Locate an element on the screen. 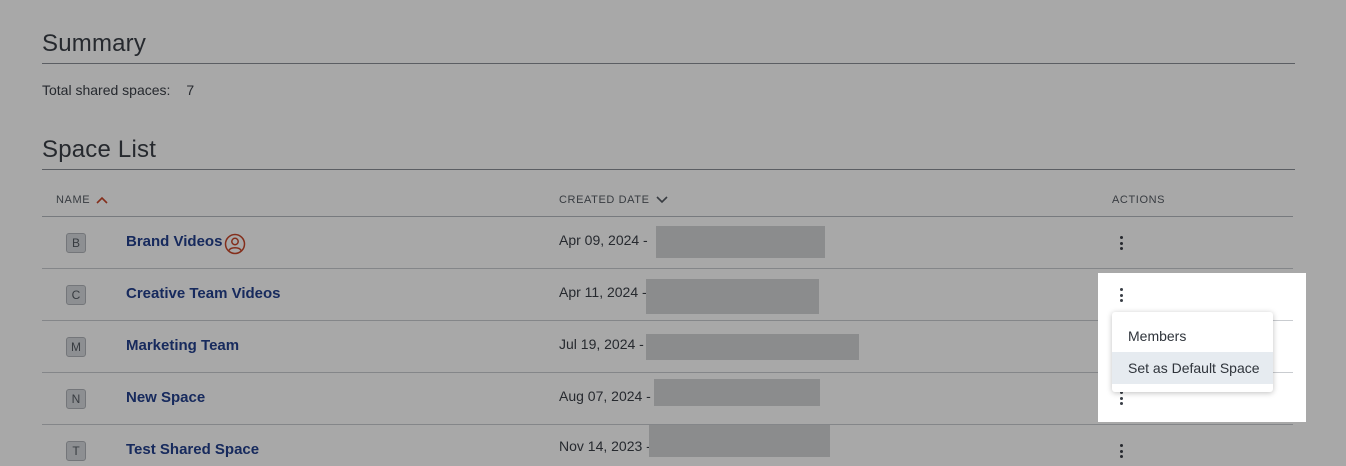 The image size is (1346, 466). actions-context-menu: Members Set as Default Space is located at coordinates (1192, 352).